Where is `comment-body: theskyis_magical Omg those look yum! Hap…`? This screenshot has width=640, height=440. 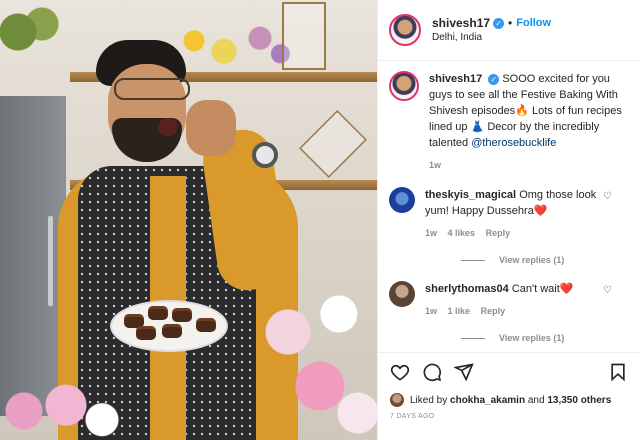
comment-body: theskyis_magical Omg those look yum! Hap… is located at coordinates (523, 214).